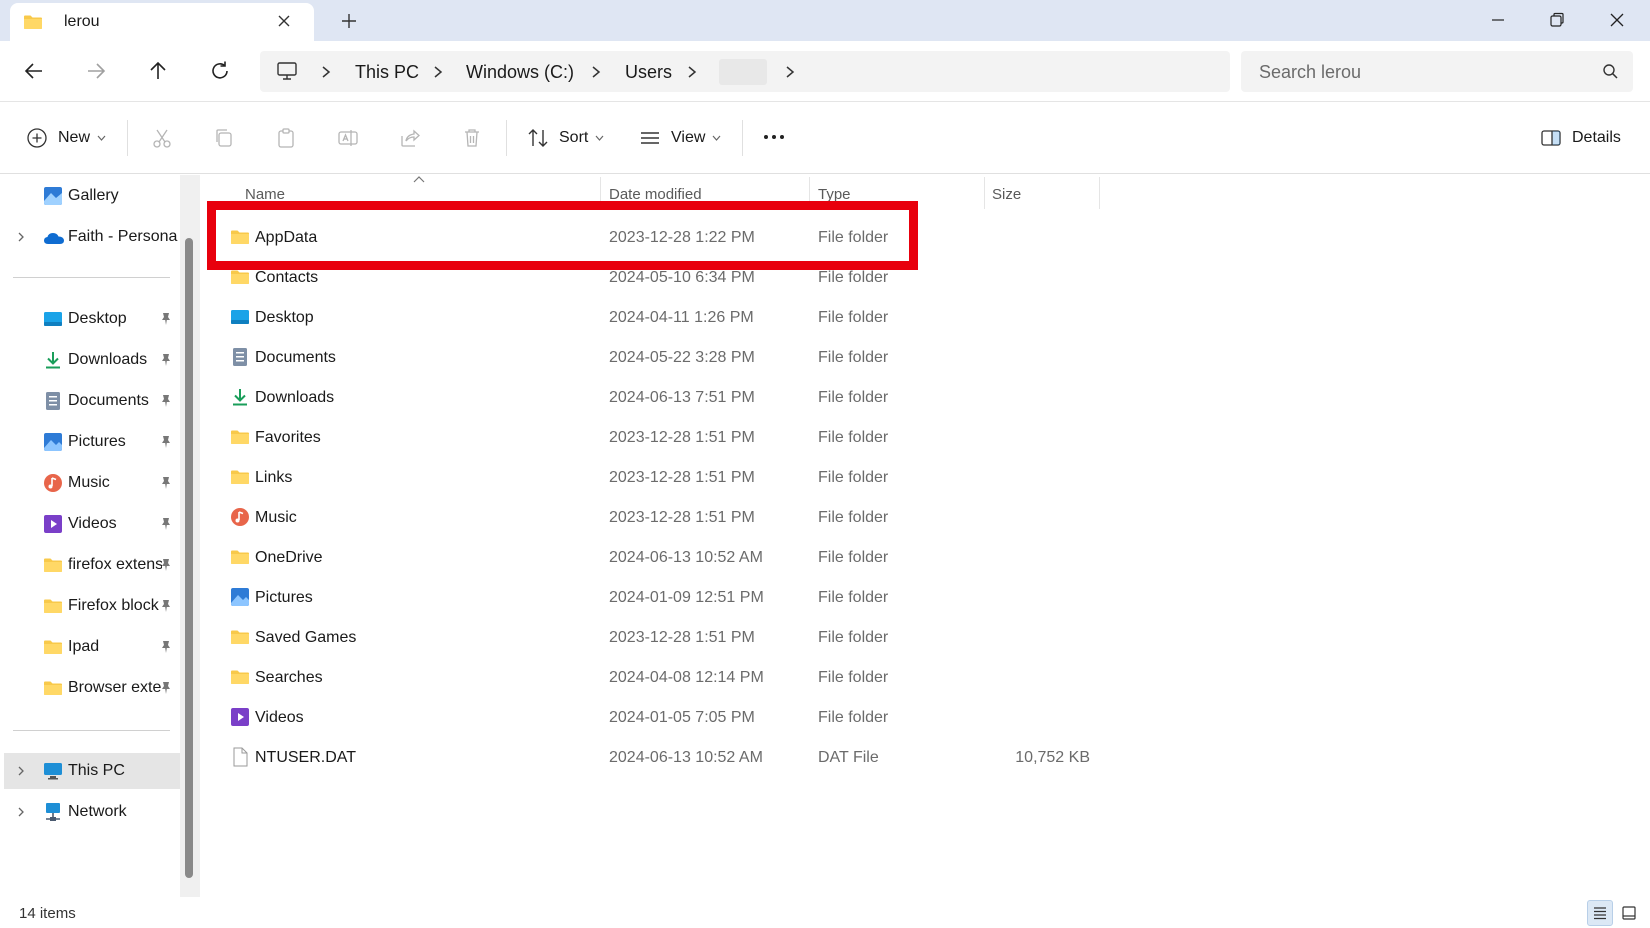  I want to click on details-pane-button: Details, so click(1580, 138).